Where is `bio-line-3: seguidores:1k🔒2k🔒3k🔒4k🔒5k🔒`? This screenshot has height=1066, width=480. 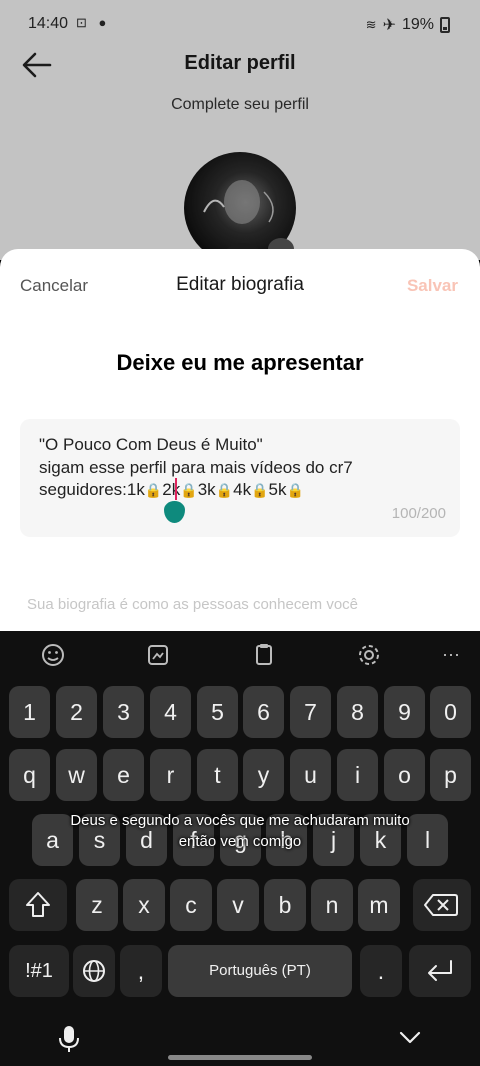
bio-line-3: seguidores:1k🔒2k🔒3k🔒4k🔒5k🔒 is located at coordinates (171, 490).